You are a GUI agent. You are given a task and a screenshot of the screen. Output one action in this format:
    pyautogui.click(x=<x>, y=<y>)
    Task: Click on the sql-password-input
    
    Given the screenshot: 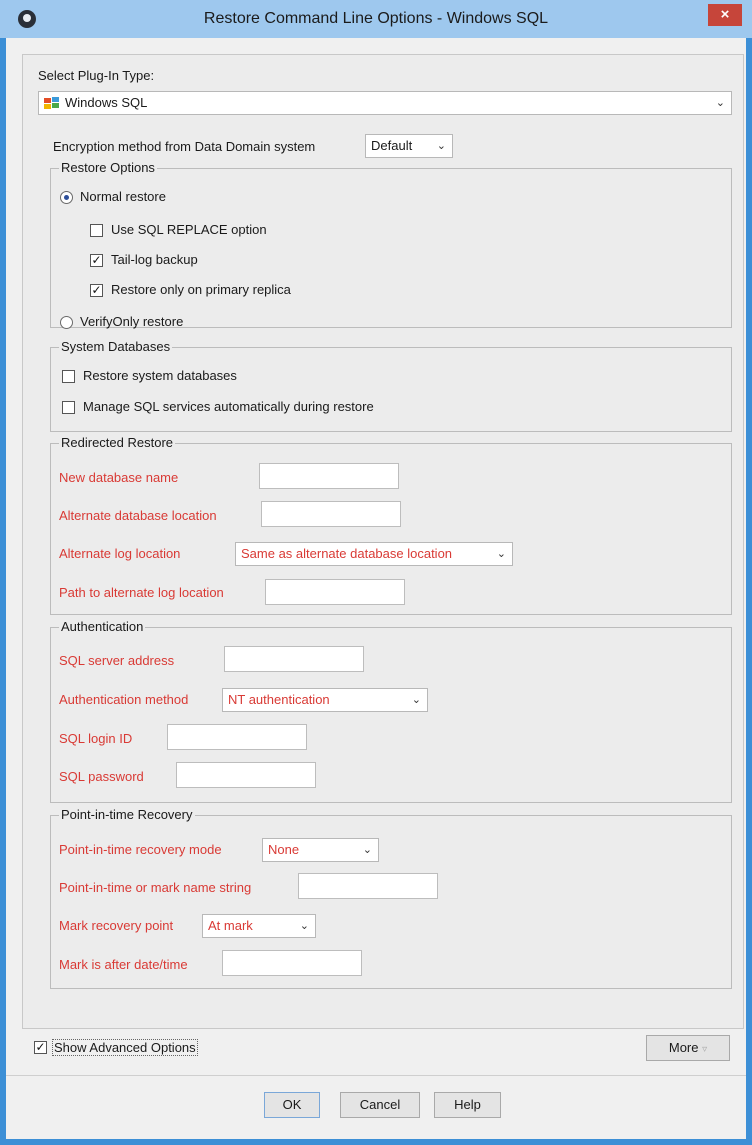 What is the action you would take?
    pyautogui.click(x=246, y=775)
    